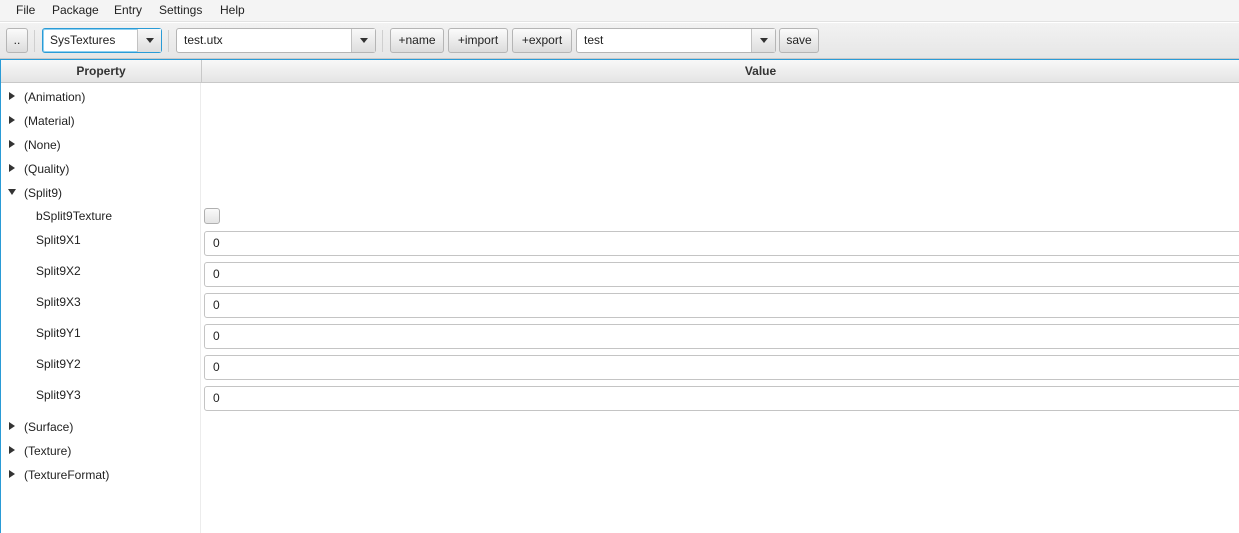  Describe the element at coordinates (721, 398) in the screenshot. I see `split9y3-field: 0` at that location.